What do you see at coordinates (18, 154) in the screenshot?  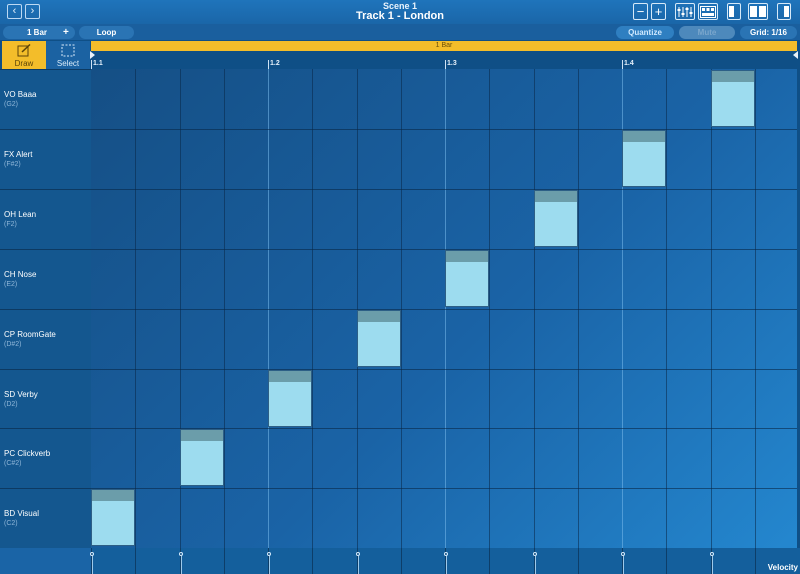 I see `lane-name: FX Alert` at bounding box center [18, 154].